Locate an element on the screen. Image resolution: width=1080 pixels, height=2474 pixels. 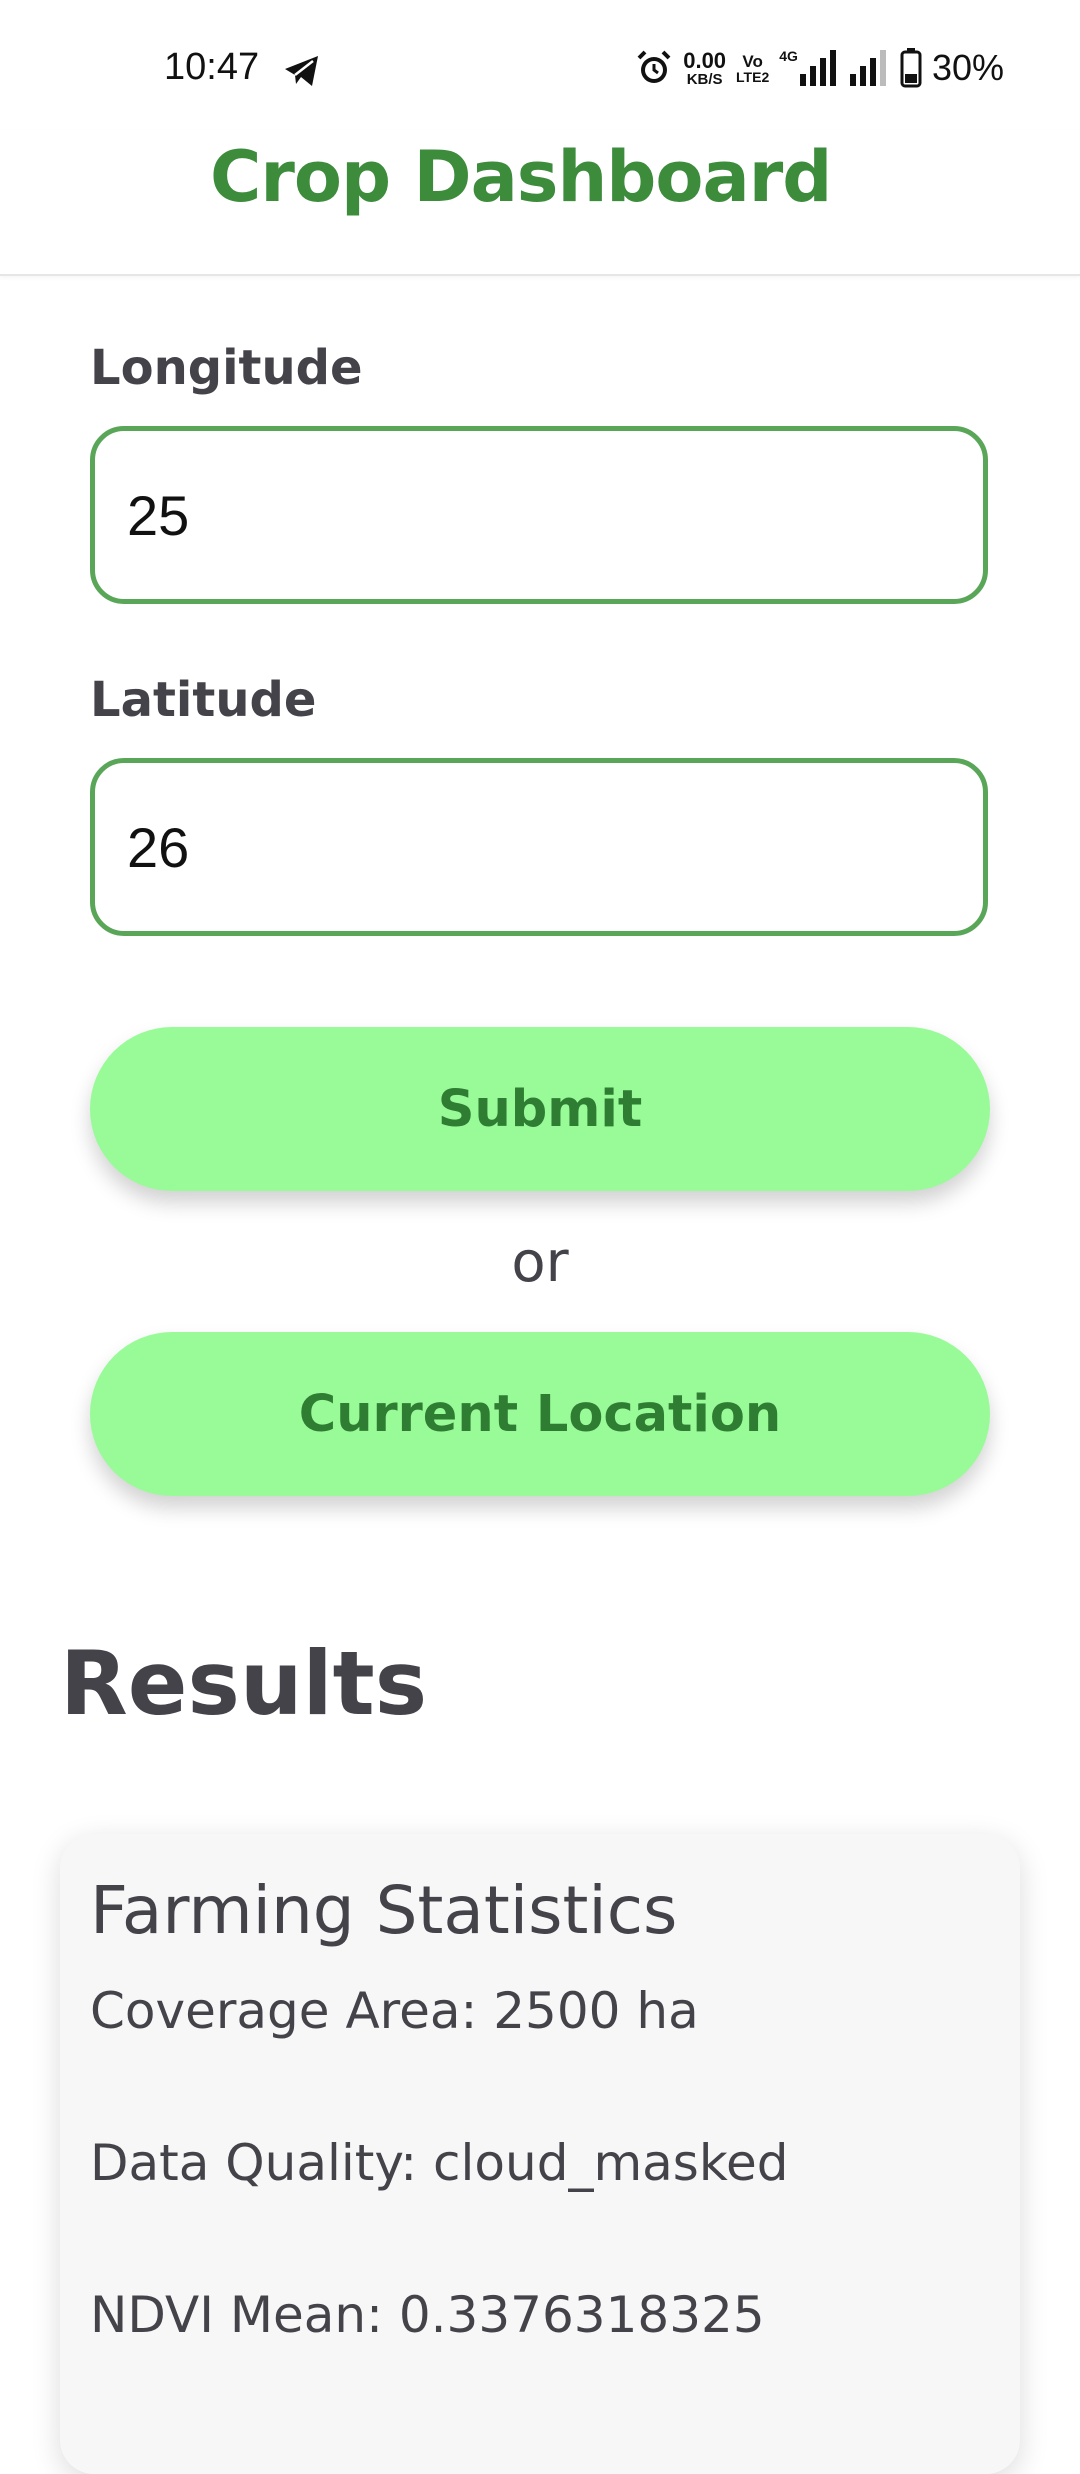
network-type: 4G is located at coordinates (788, 56).